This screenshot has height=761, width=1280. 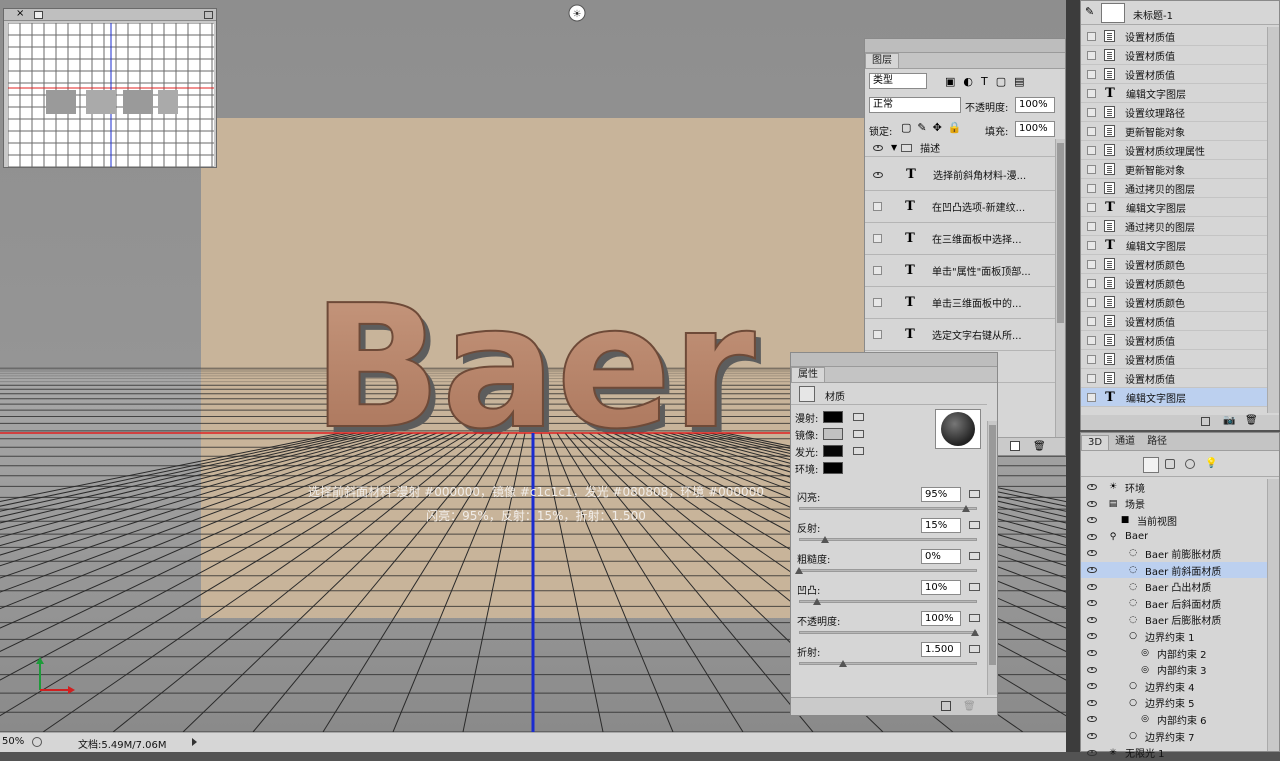 What do you see at coordinates (898, 81) in the screenshot?
I see `layer-filter-select: 类型` at bounding box center [898, 81].